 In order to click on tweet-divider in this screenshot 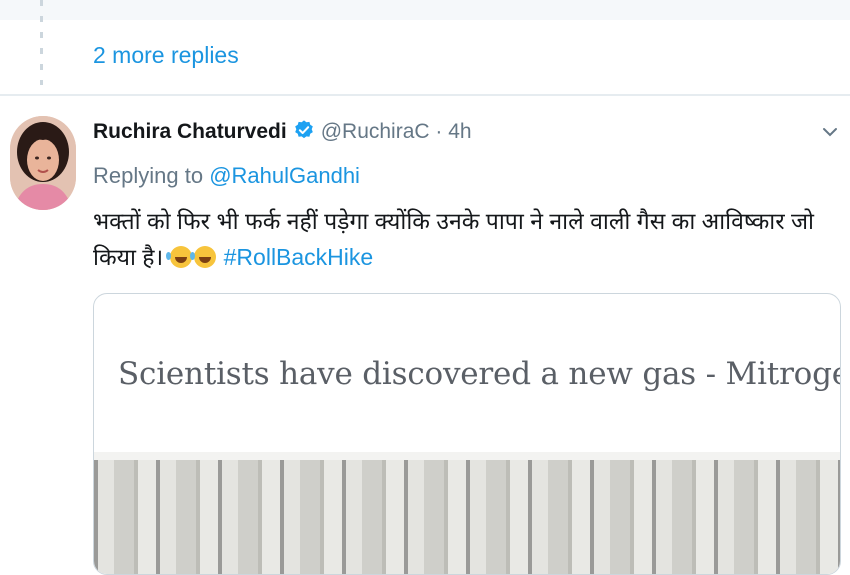, I will do `click(425, 95)`.